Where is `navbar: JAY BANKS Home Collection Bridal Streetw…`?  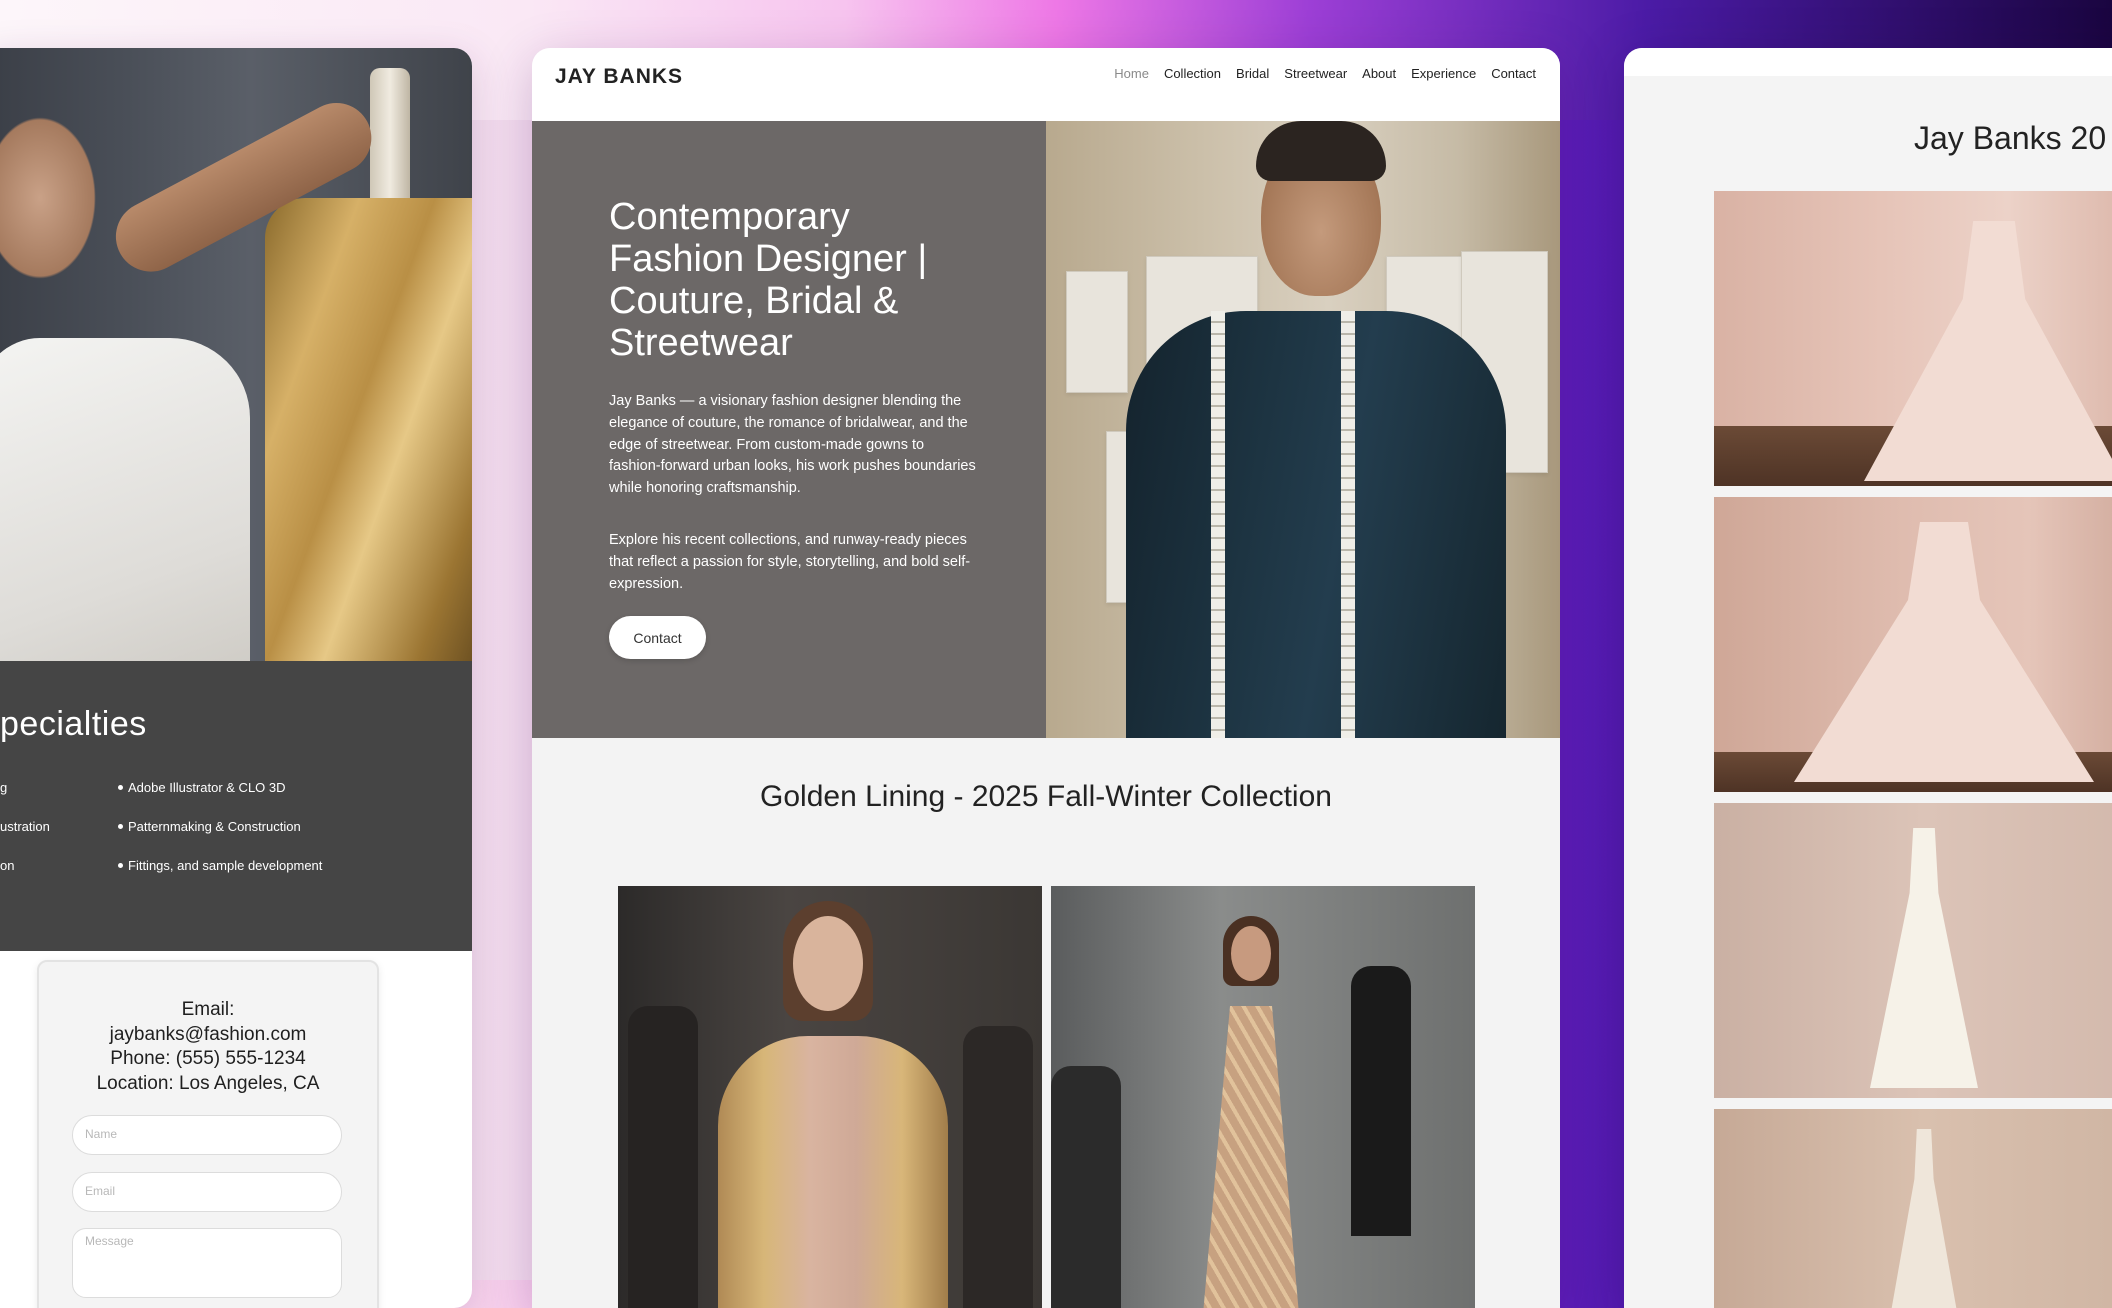
navbar: JAY BANKS Home Collection Bridal Streetw… is located at coordinates (1046, 84).